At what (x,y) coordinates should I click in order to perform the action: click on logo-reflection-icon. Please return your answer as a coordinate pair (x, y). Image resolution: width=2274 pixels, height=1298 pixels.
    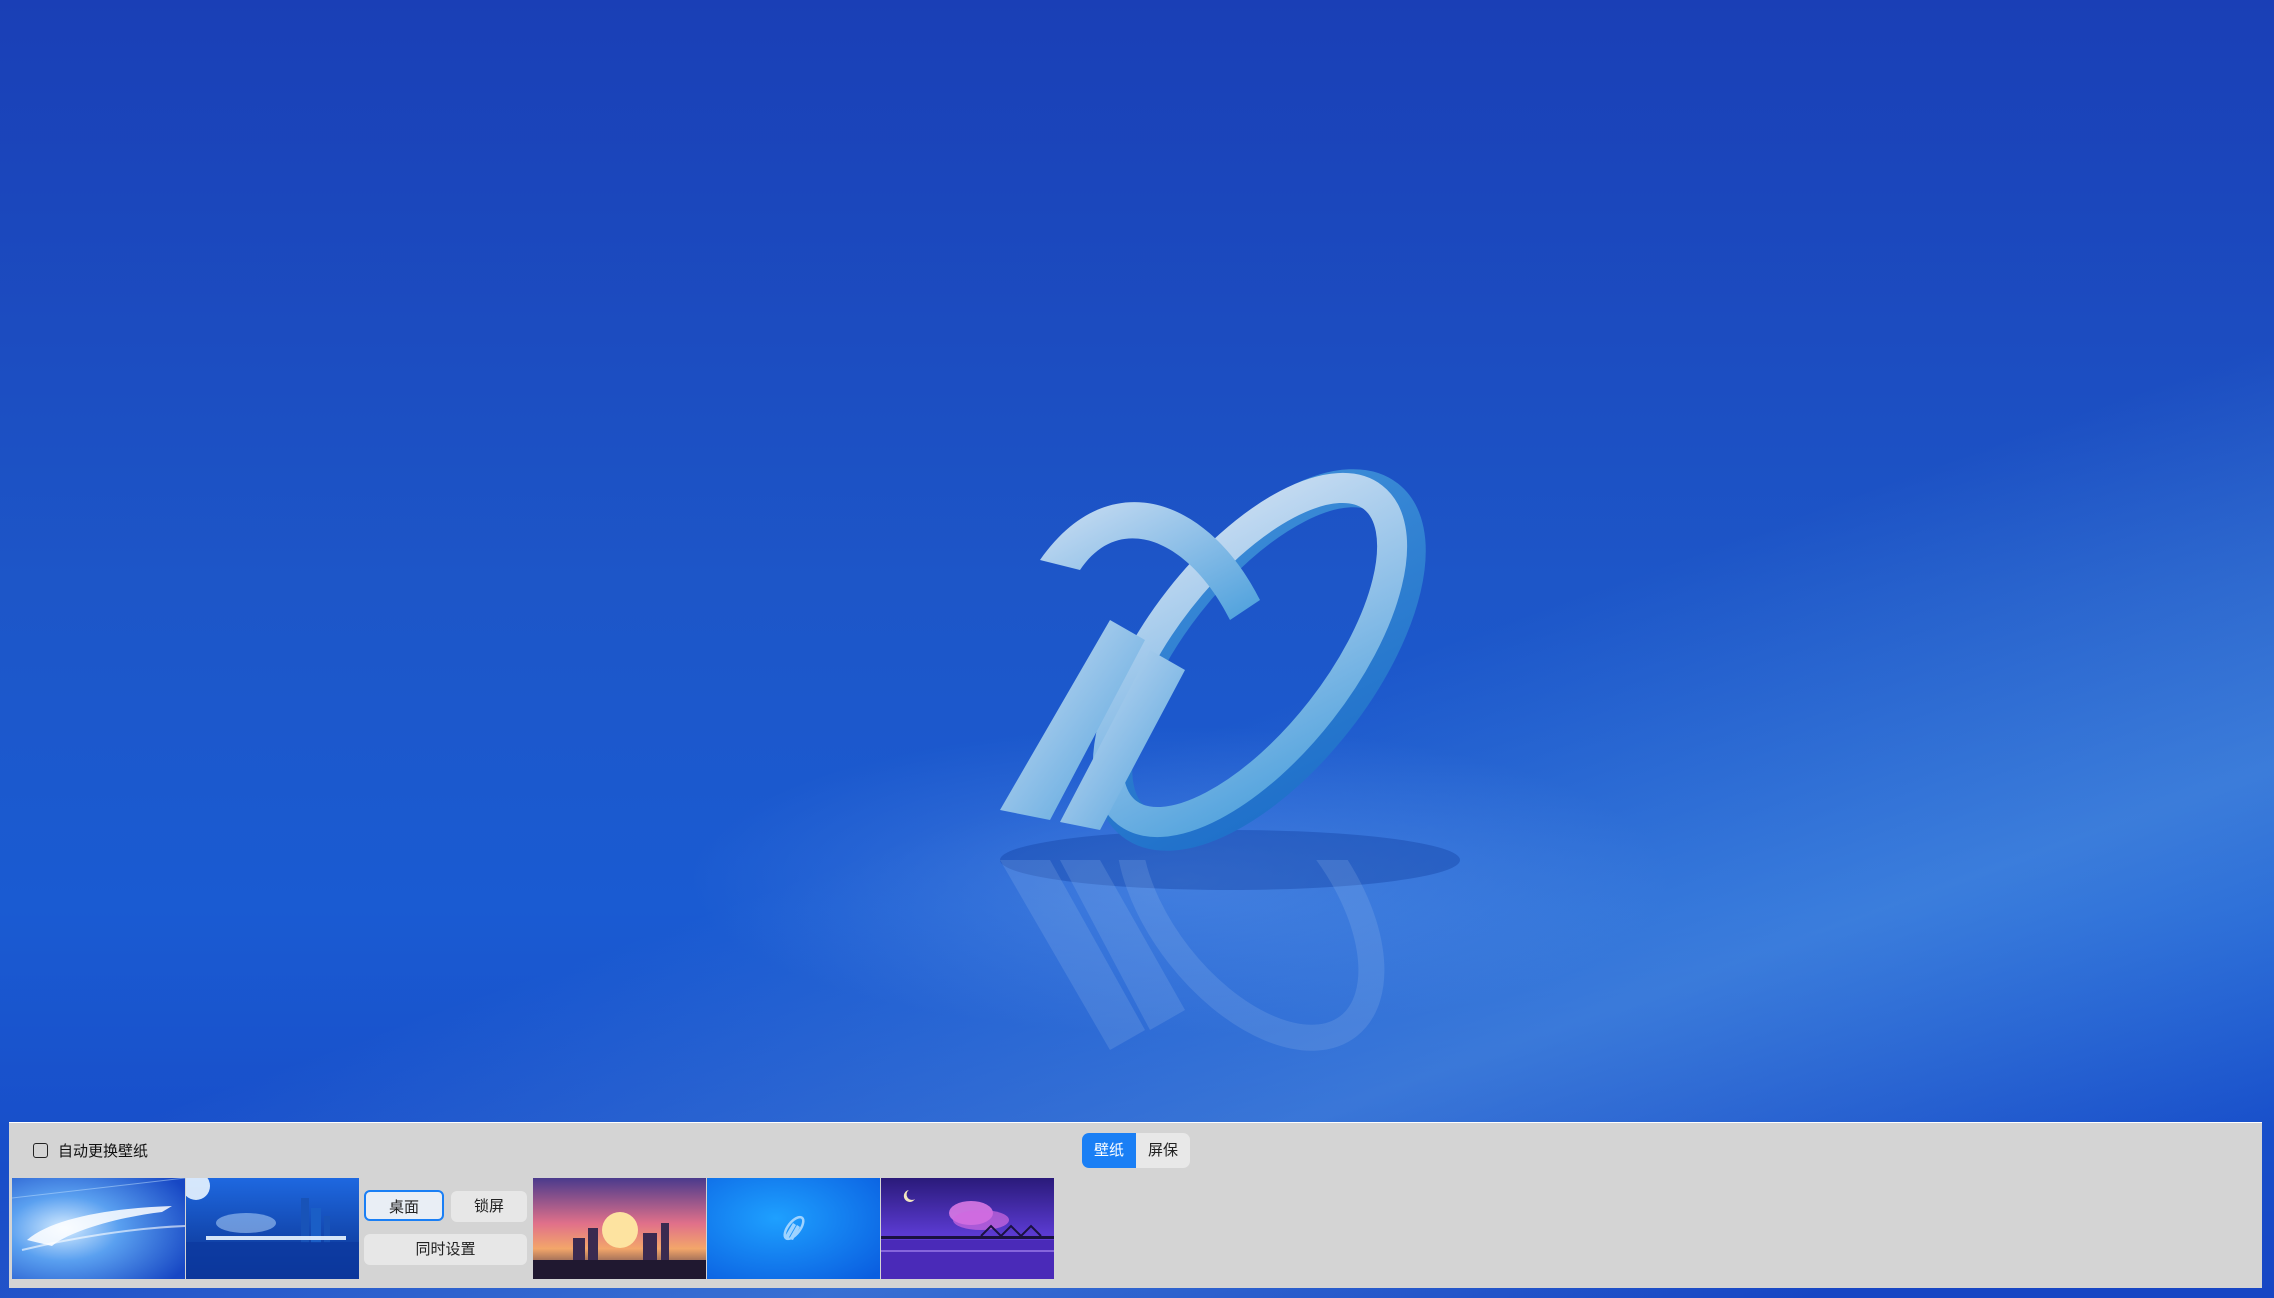
    Looking at the image, I should click on (1192, 955).